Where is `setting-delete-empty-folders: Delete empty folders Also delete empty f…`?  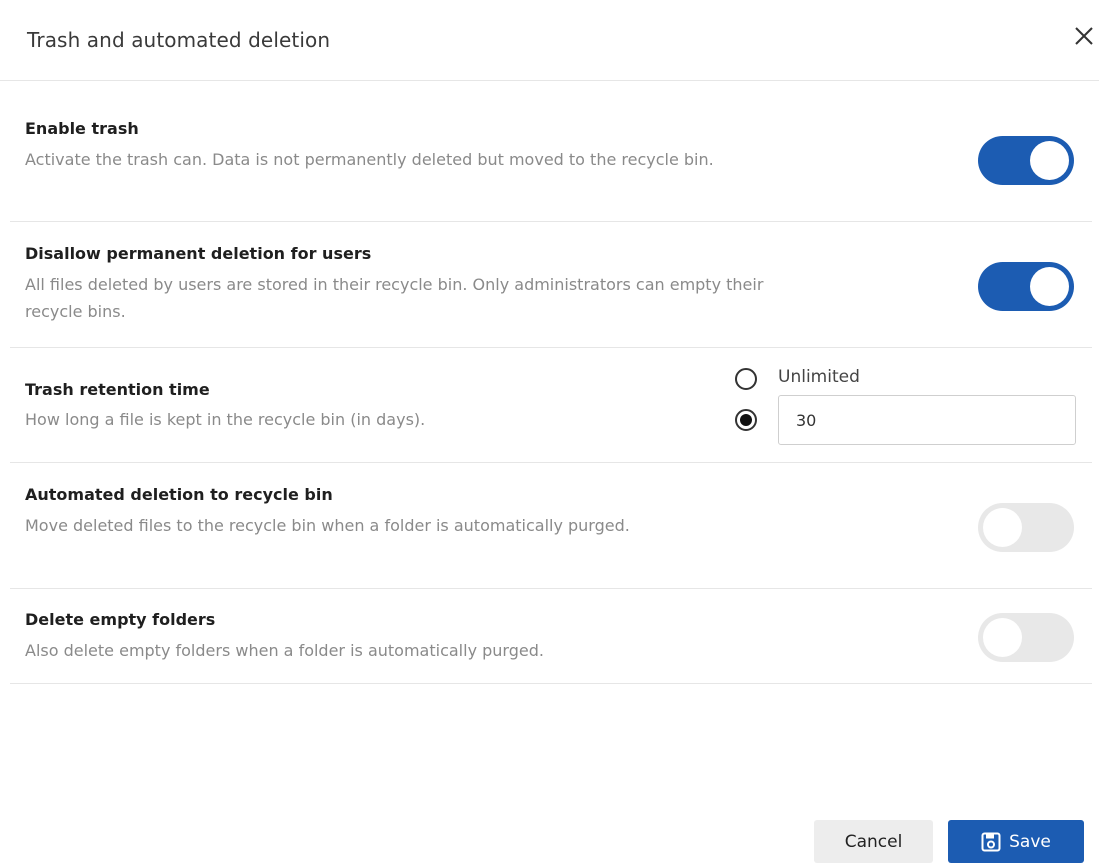
setting-delete-empty-folders: Delete empty folders Also delete empty f… is located at coordinates (551, 636).